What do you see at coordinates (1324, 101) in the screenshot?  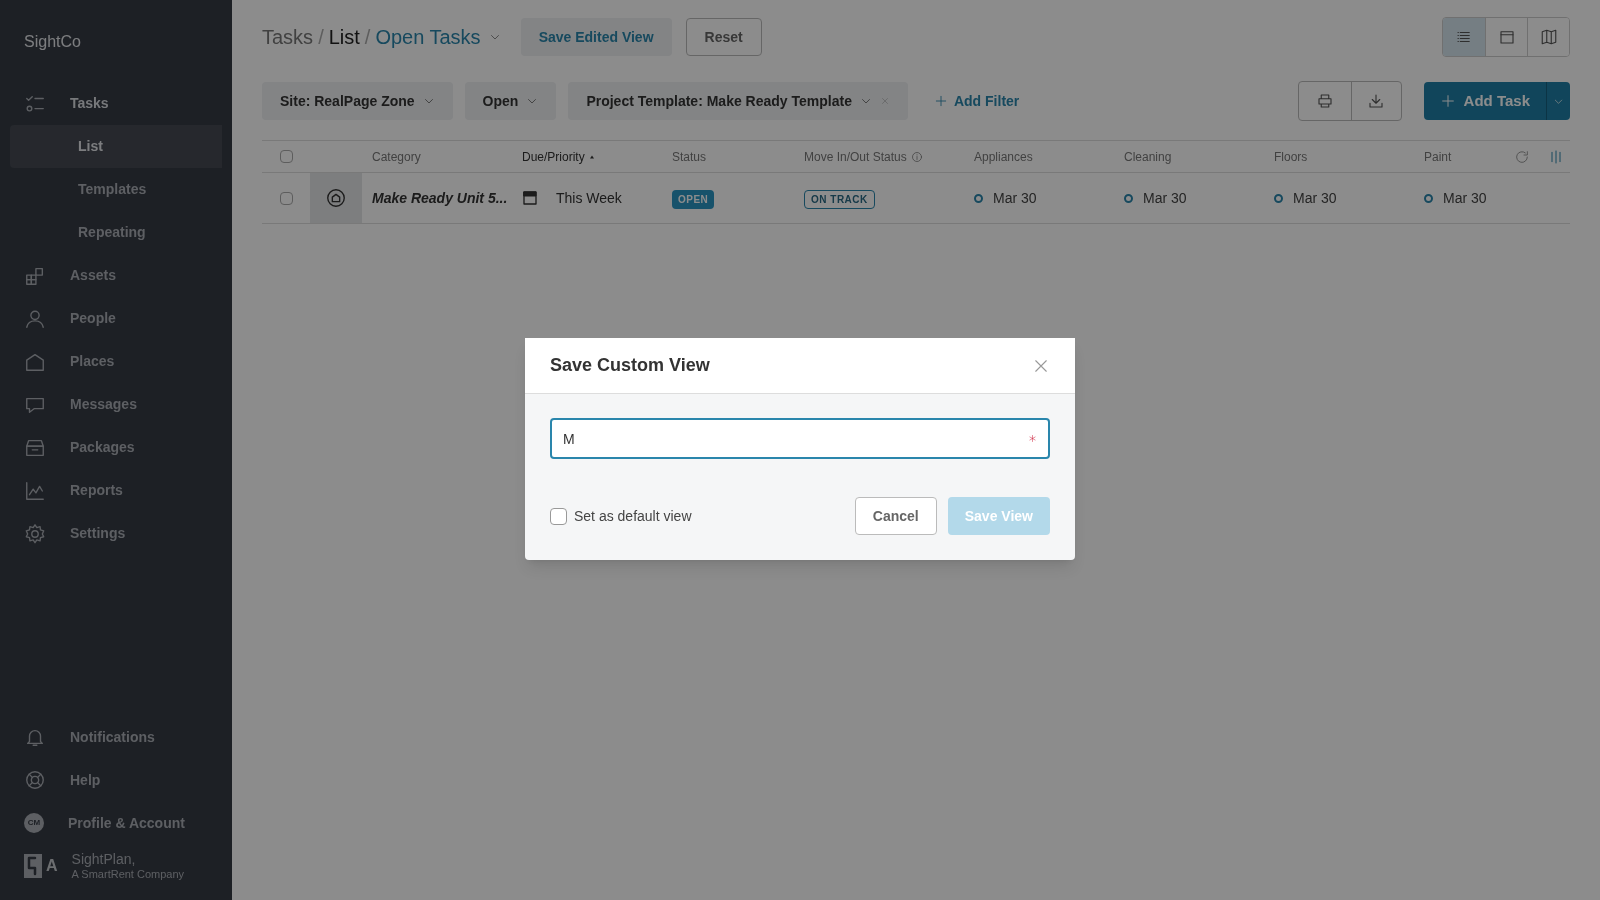 I see `printer-icon` at bounding box center [1324, 101].